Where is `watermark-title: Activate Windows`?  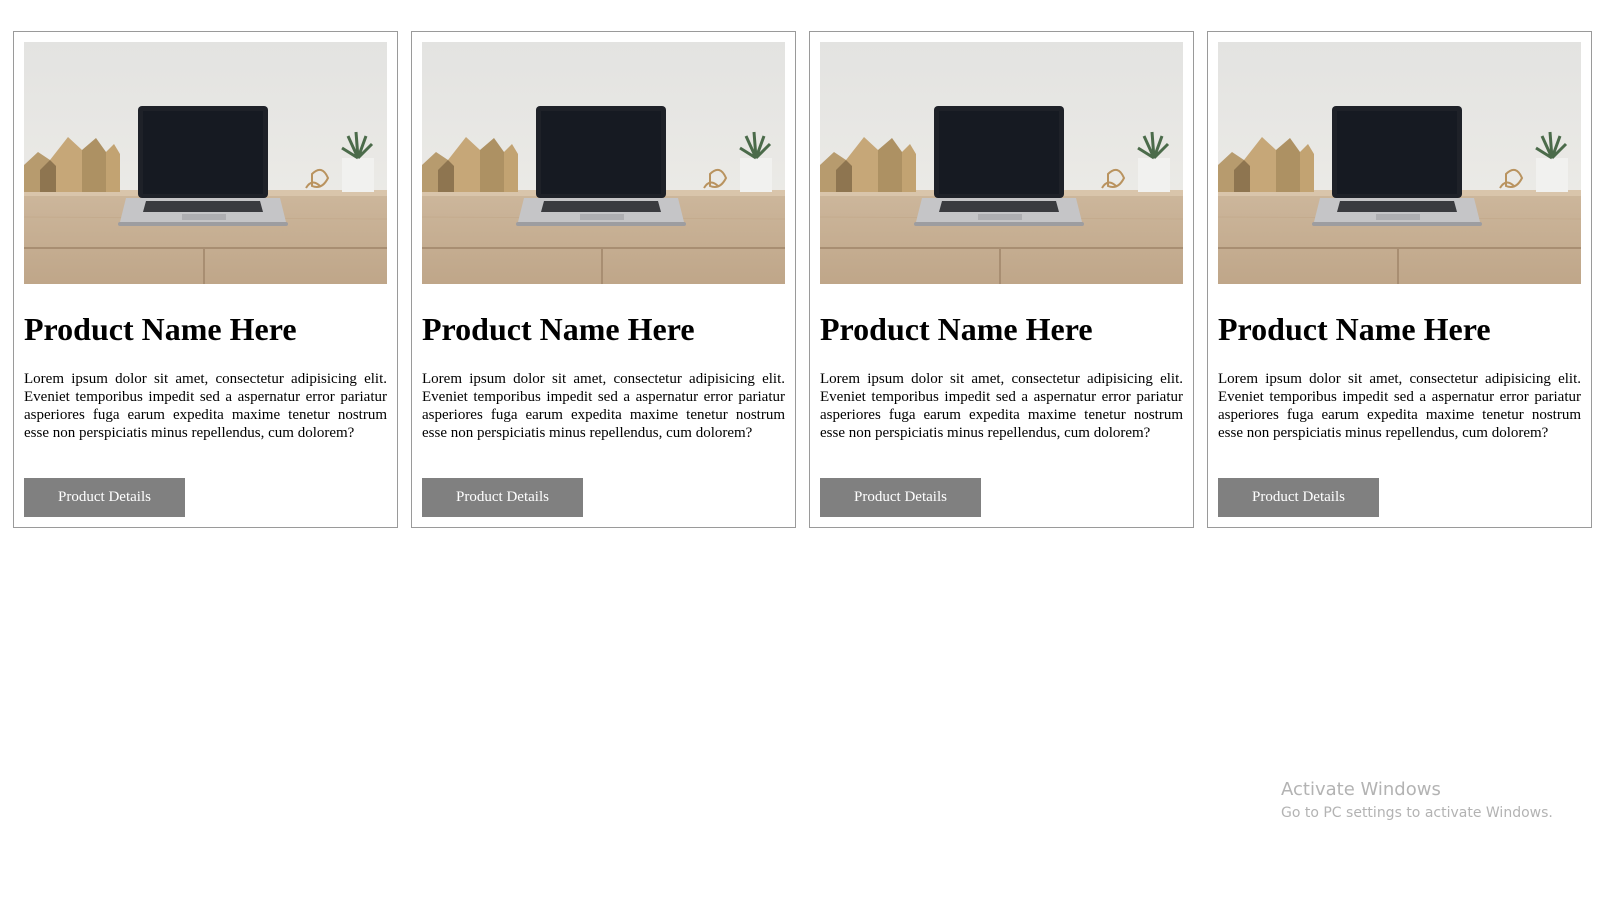
watermark-title: Activate Windows is located at coordinates (1361, 789).